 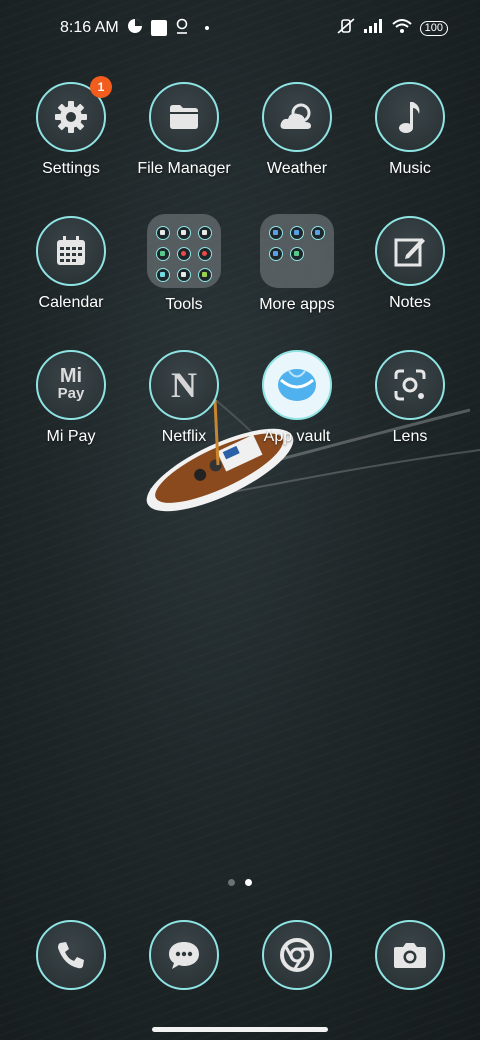 What do you see at coordinates (182, 28) in the screenshot?
I see `location-pin-icon` at bounding box center [182, 28].